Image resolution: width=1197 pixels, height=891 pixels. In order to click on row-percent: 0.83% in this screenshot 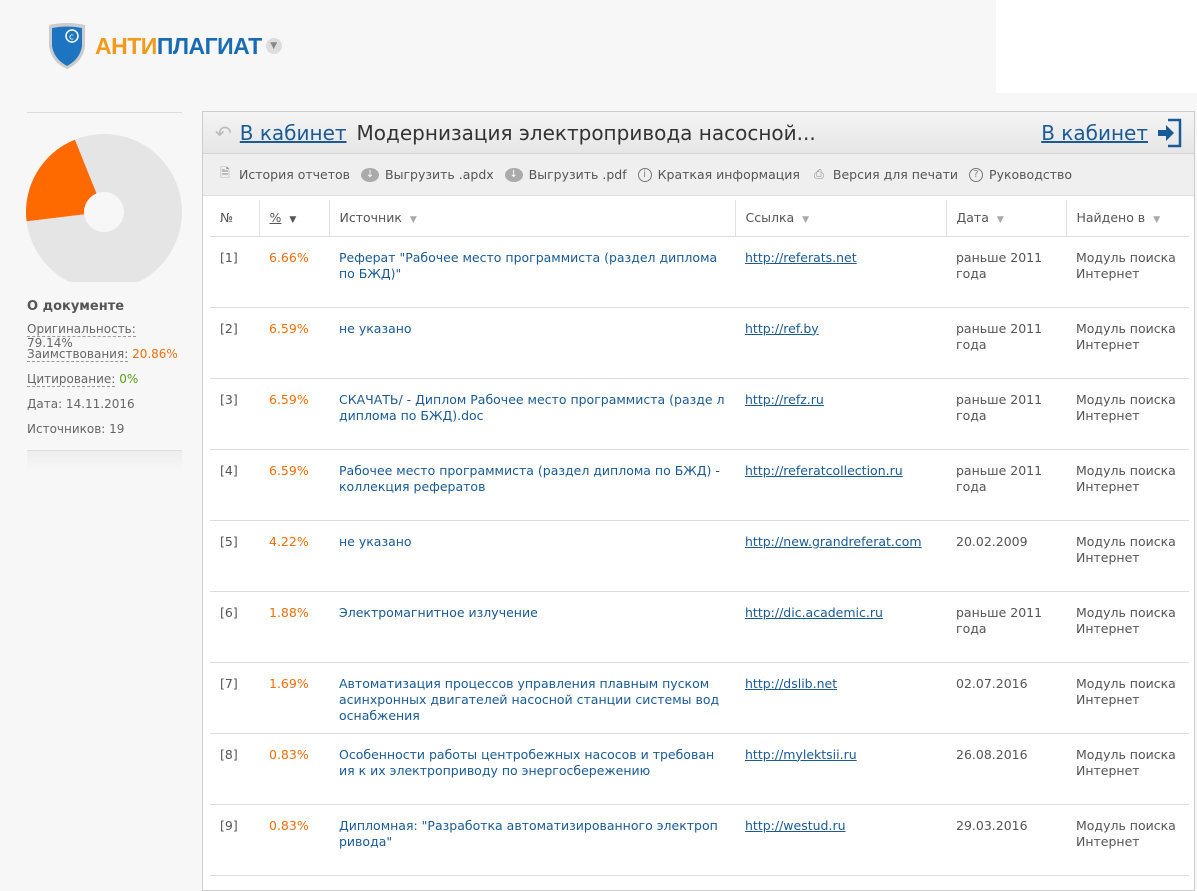, I will do `click(294, 840)`.